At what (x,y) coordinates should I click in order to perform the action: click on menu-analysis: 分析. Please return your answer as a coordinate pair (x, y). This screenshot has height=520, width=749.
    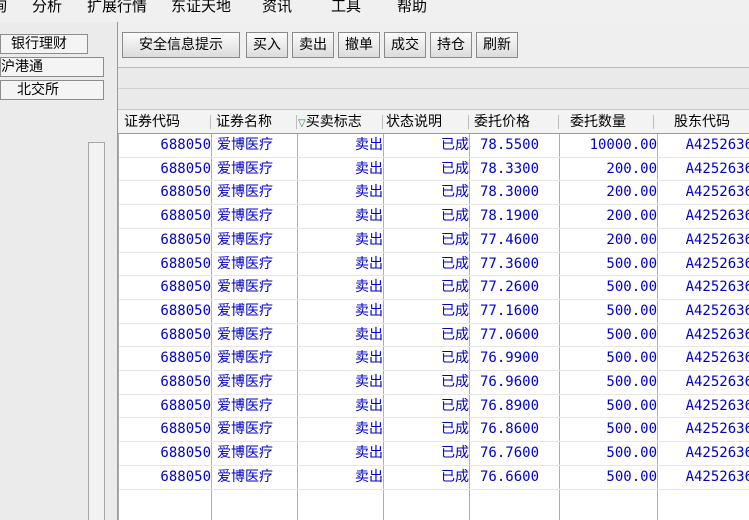
    Looking at the image, I should click on (47, 8).